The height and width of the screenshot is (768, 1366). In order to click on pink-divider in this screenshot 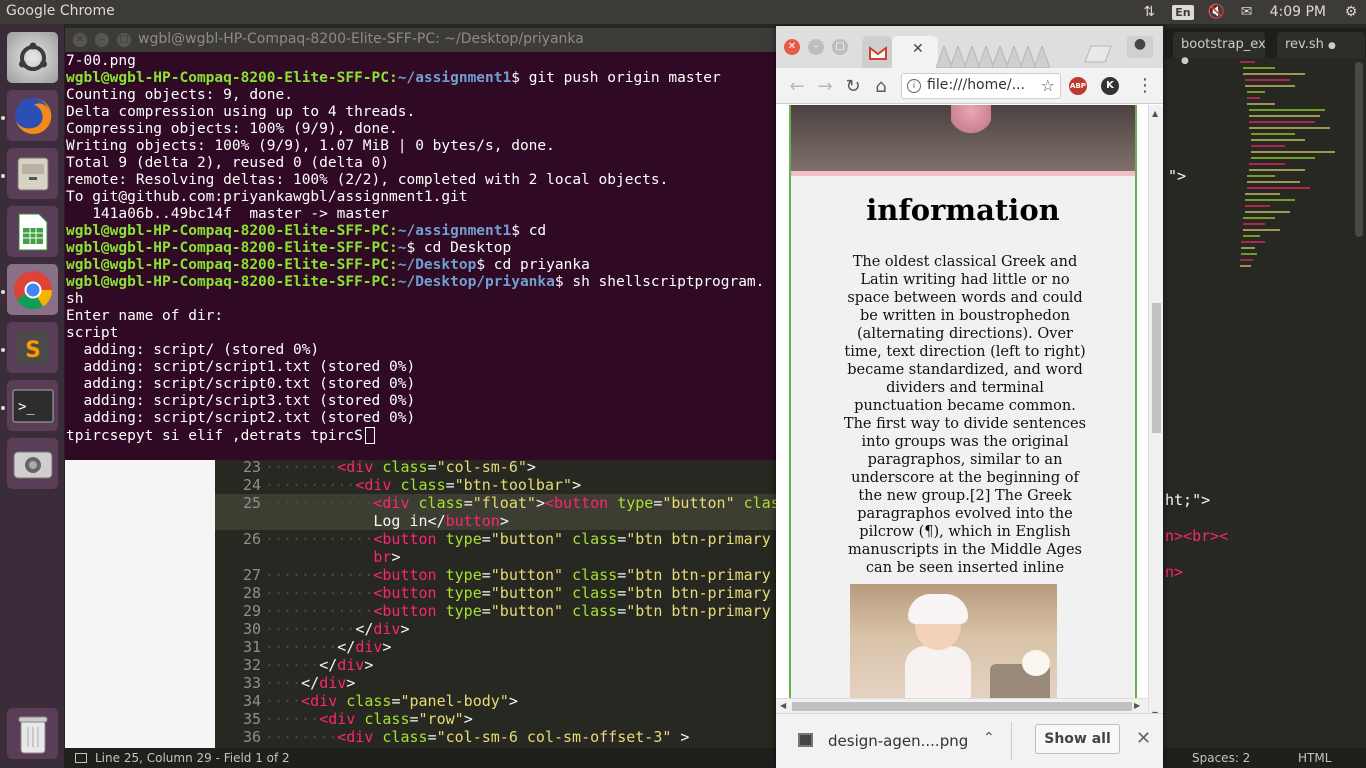, I will do `click(963, 173)`.